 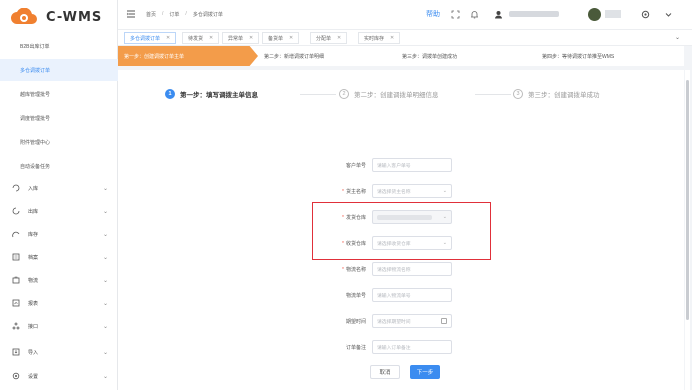 I want to click on sidebar-group-import: 导入 ⌄, so click(x=59, y=352).